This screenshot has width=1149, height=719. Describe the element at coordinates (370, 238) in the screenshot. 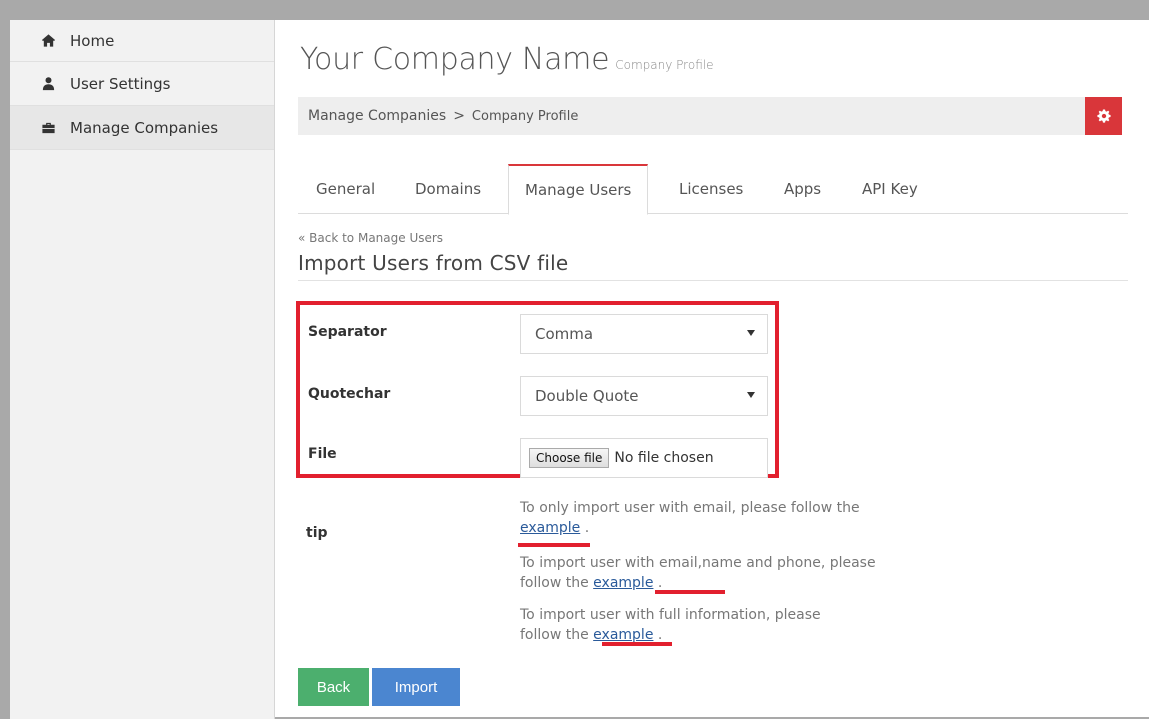

I see `back-to-manage-users-link: « Back to Manage Users` at that location.